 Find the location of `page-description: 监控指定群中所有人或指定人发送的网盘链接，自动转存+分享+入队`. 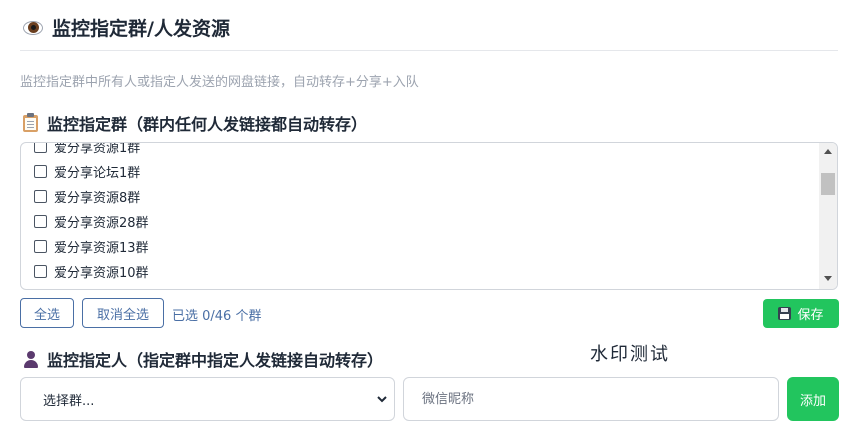

page-description: 监控指定群中所有人或指定人发送的网盘链接，自动转存+分享+入队 is located at coordinates (219, 82).